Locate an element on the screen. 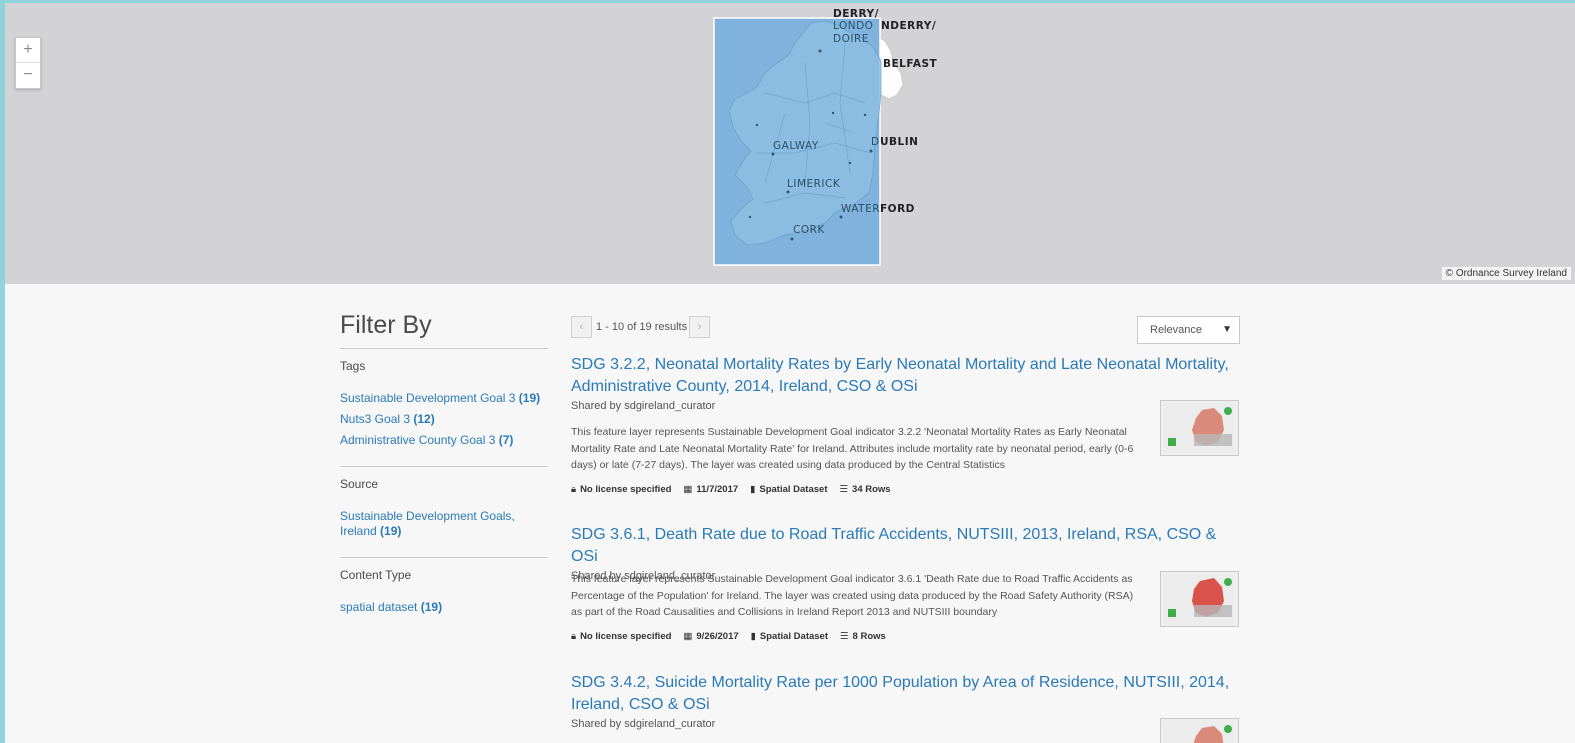 The width and height of the screenshot is (1575, 743). city-label-derry: DERRY/ is located at coordinates (856, 14).